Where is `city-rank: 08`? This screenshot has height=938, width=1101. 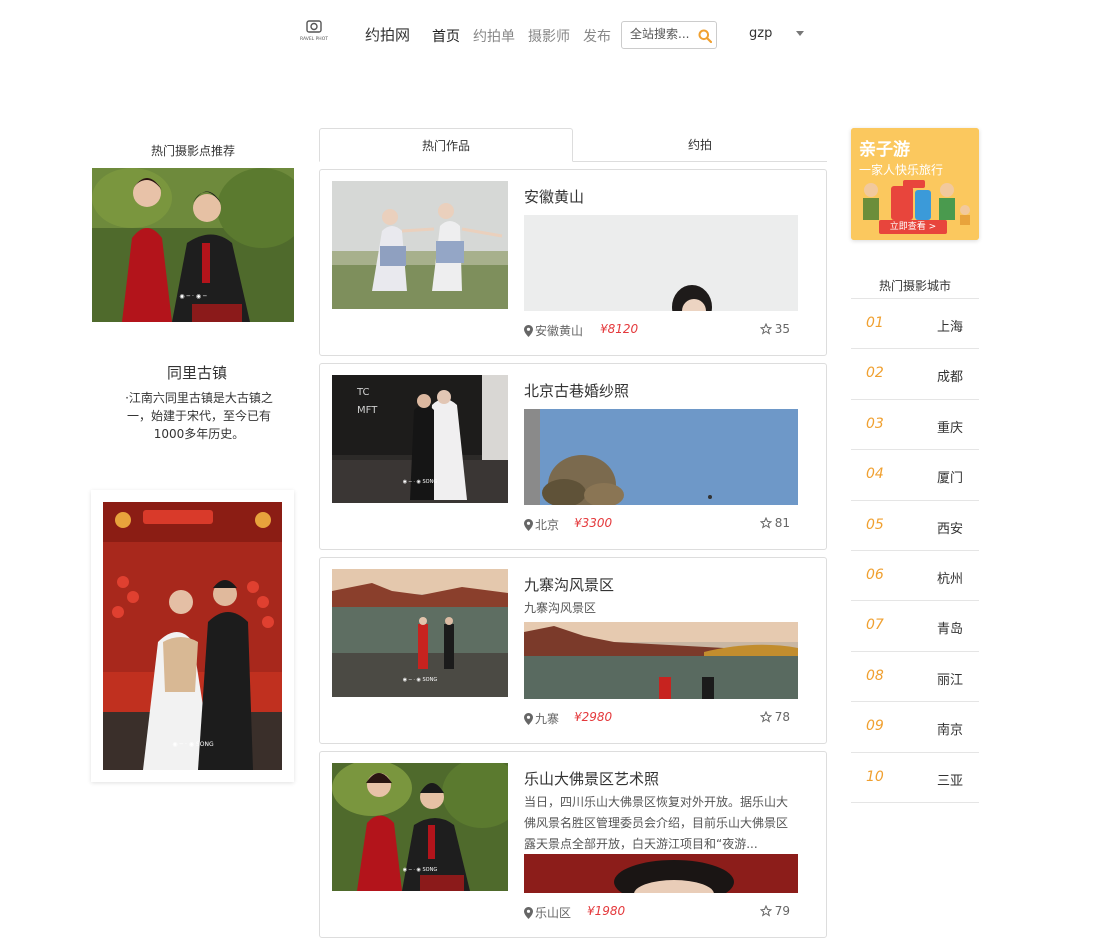 city-rank: 08 is located at coordinates (875, 675).